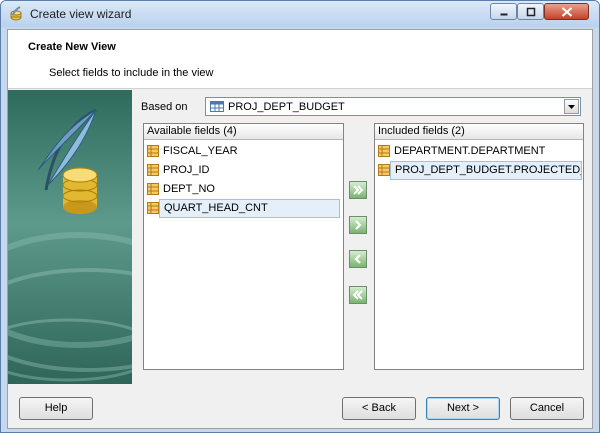 This screenshot has width=600, height=433. Describe the element at coordinates (463, 408) in the screenshot. I see `next-button: Next >` at that location.